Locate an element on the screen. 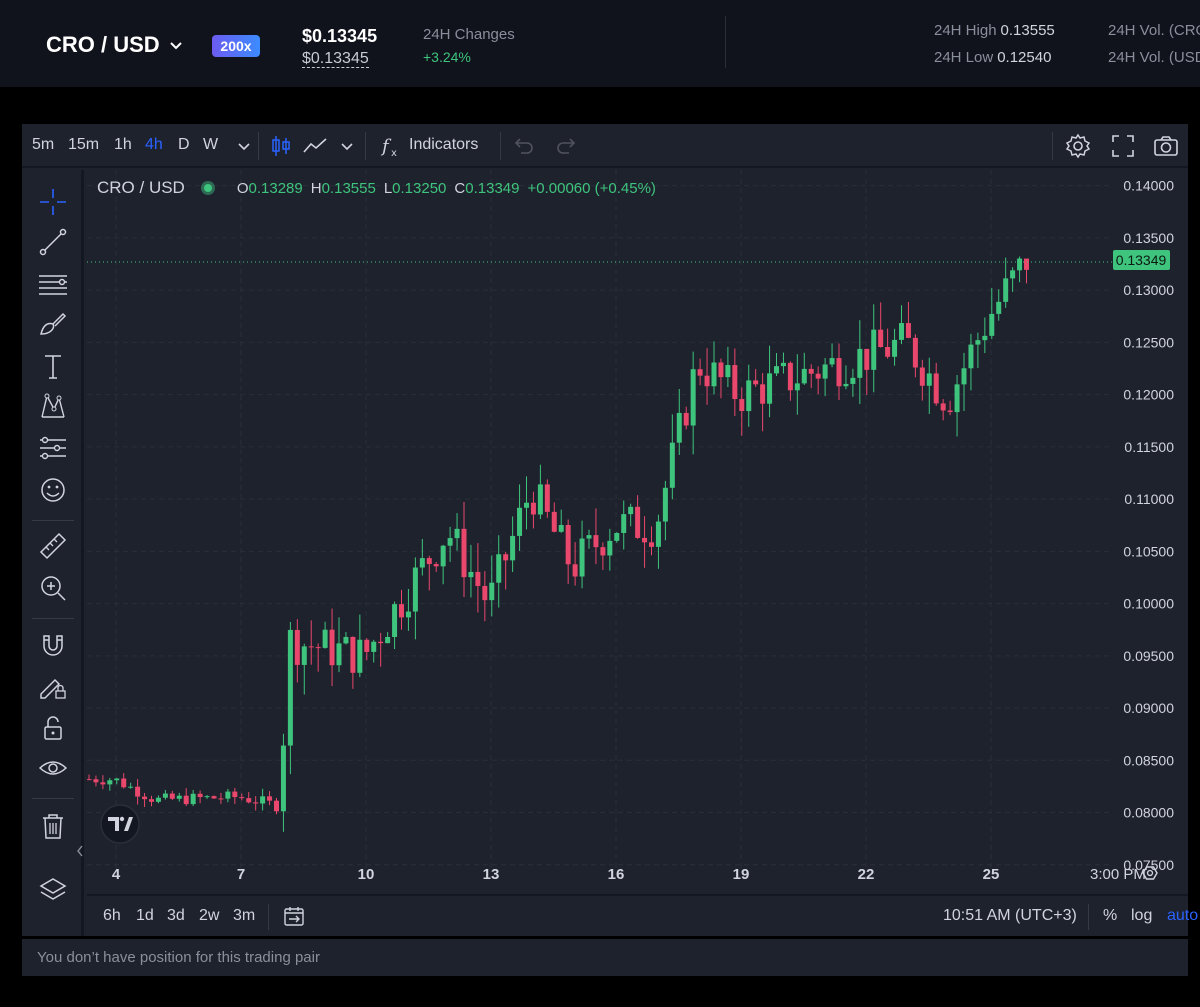 This screenshot has height=1007, width=1200. lock-drawings-icon is located at coordinates (53, 686).